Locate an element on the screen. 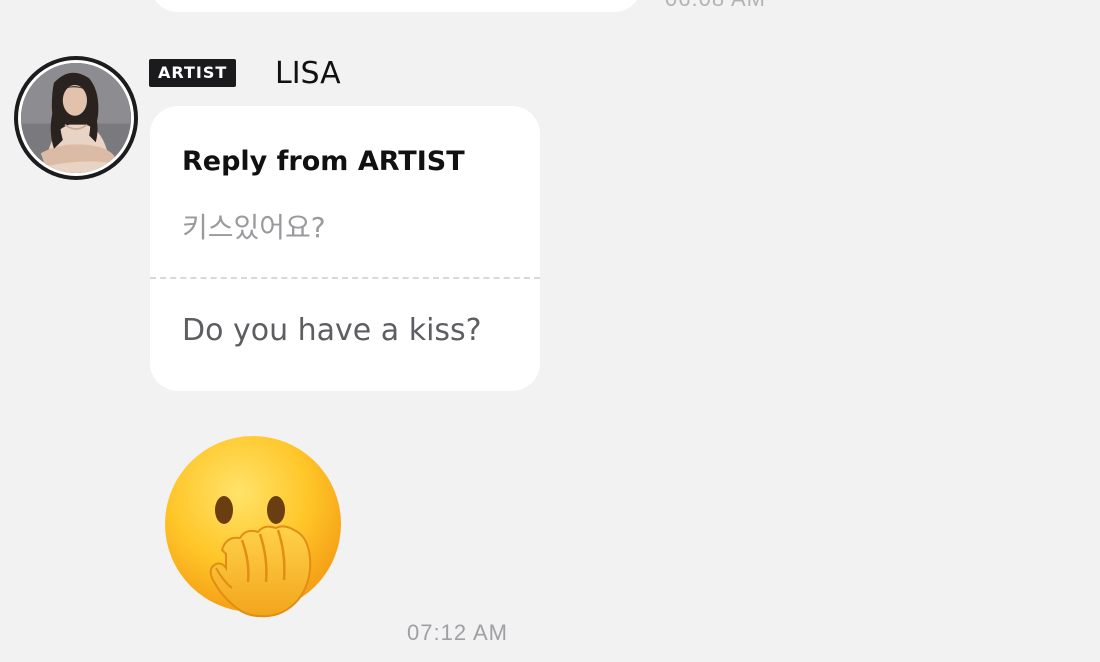 This screenshot has width=1100, height=662. reply-translated-text: Do you have a kiss? is located at coordinates (332, 330).